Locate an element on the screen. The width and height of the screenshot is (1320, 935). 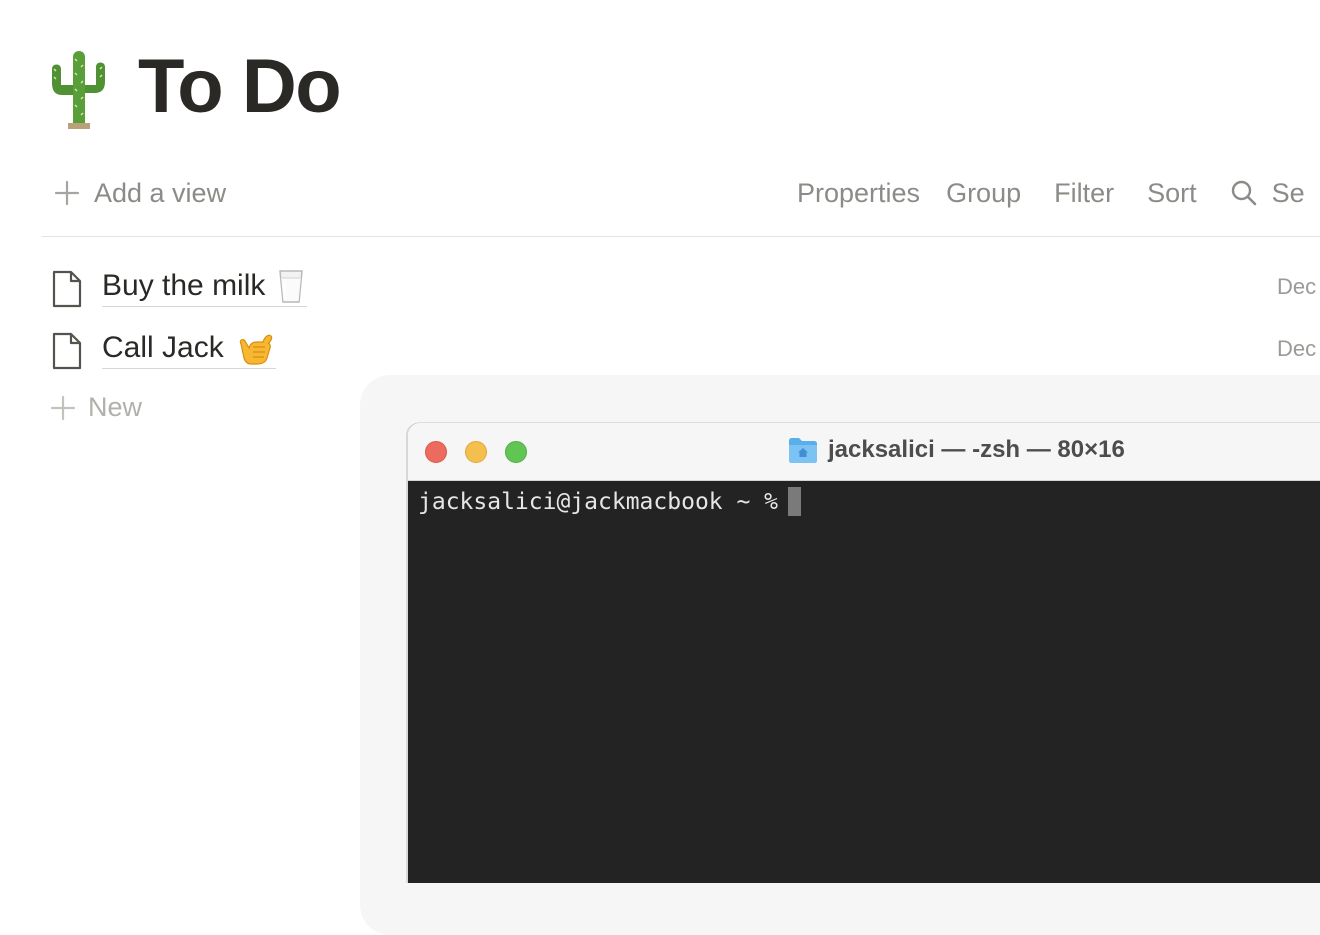
terminal-title: jacksalici — -zsh — 80×16 is located at coordinates (956, 450).